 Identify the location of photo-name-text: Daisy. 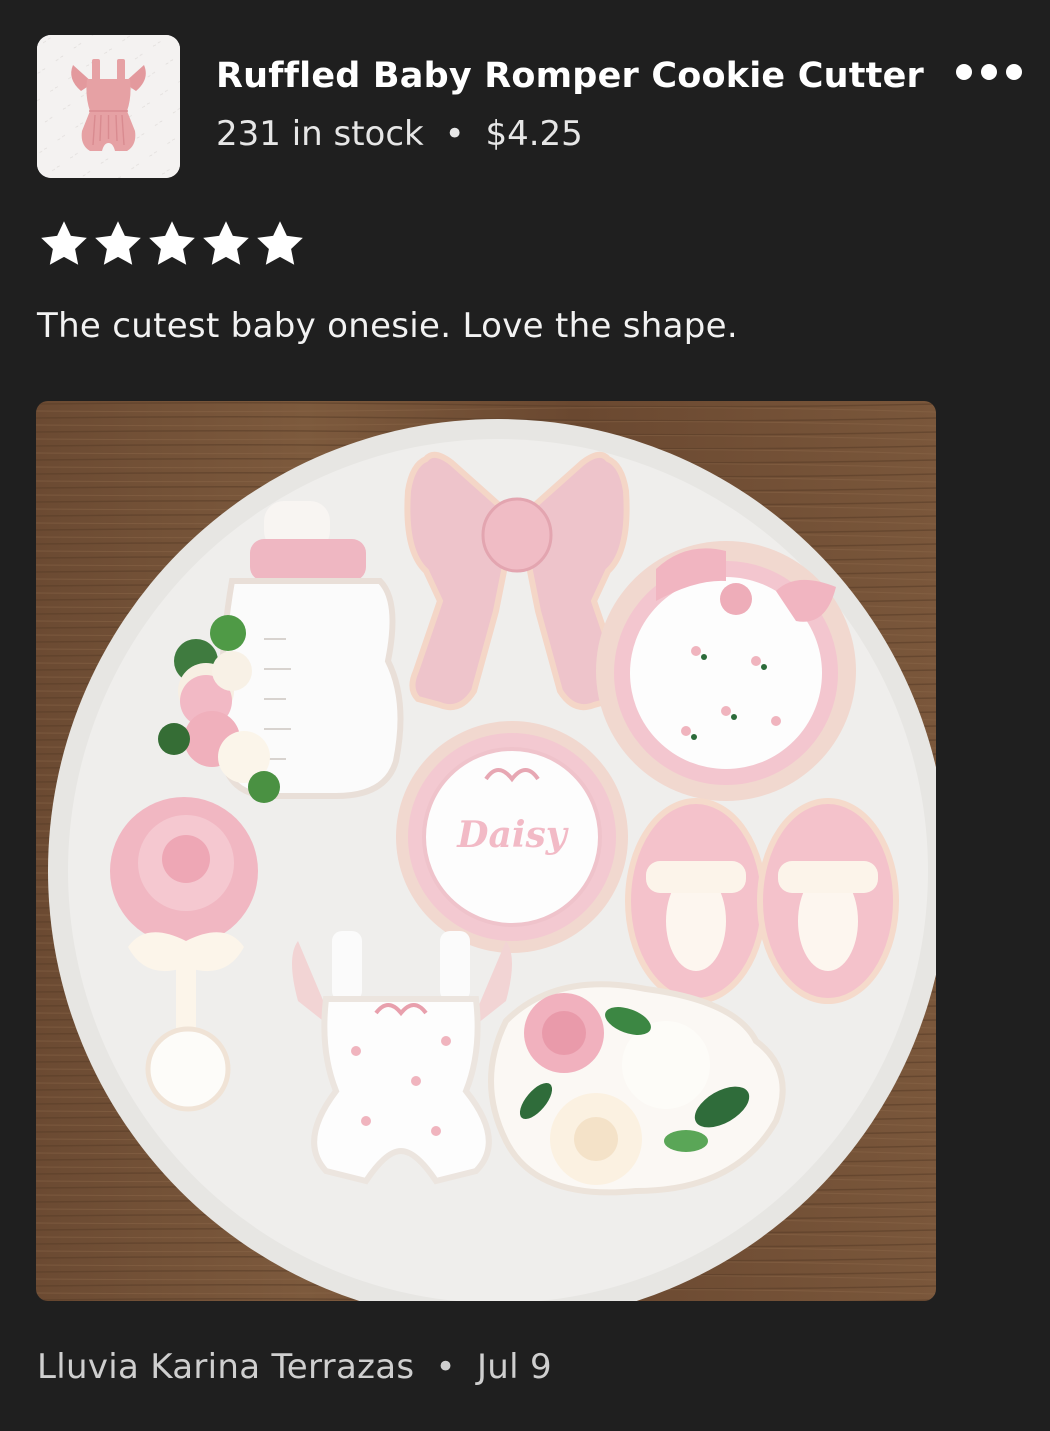
(512, 835).